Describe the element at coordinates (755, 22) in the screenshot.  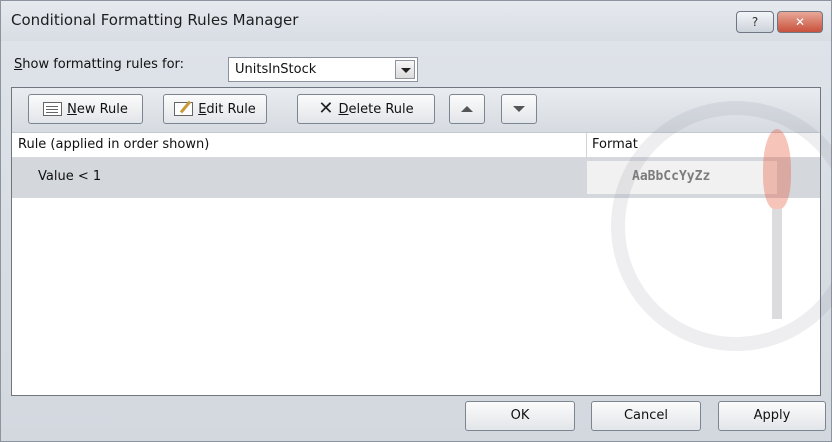
I see `help-button: ?` at that location.